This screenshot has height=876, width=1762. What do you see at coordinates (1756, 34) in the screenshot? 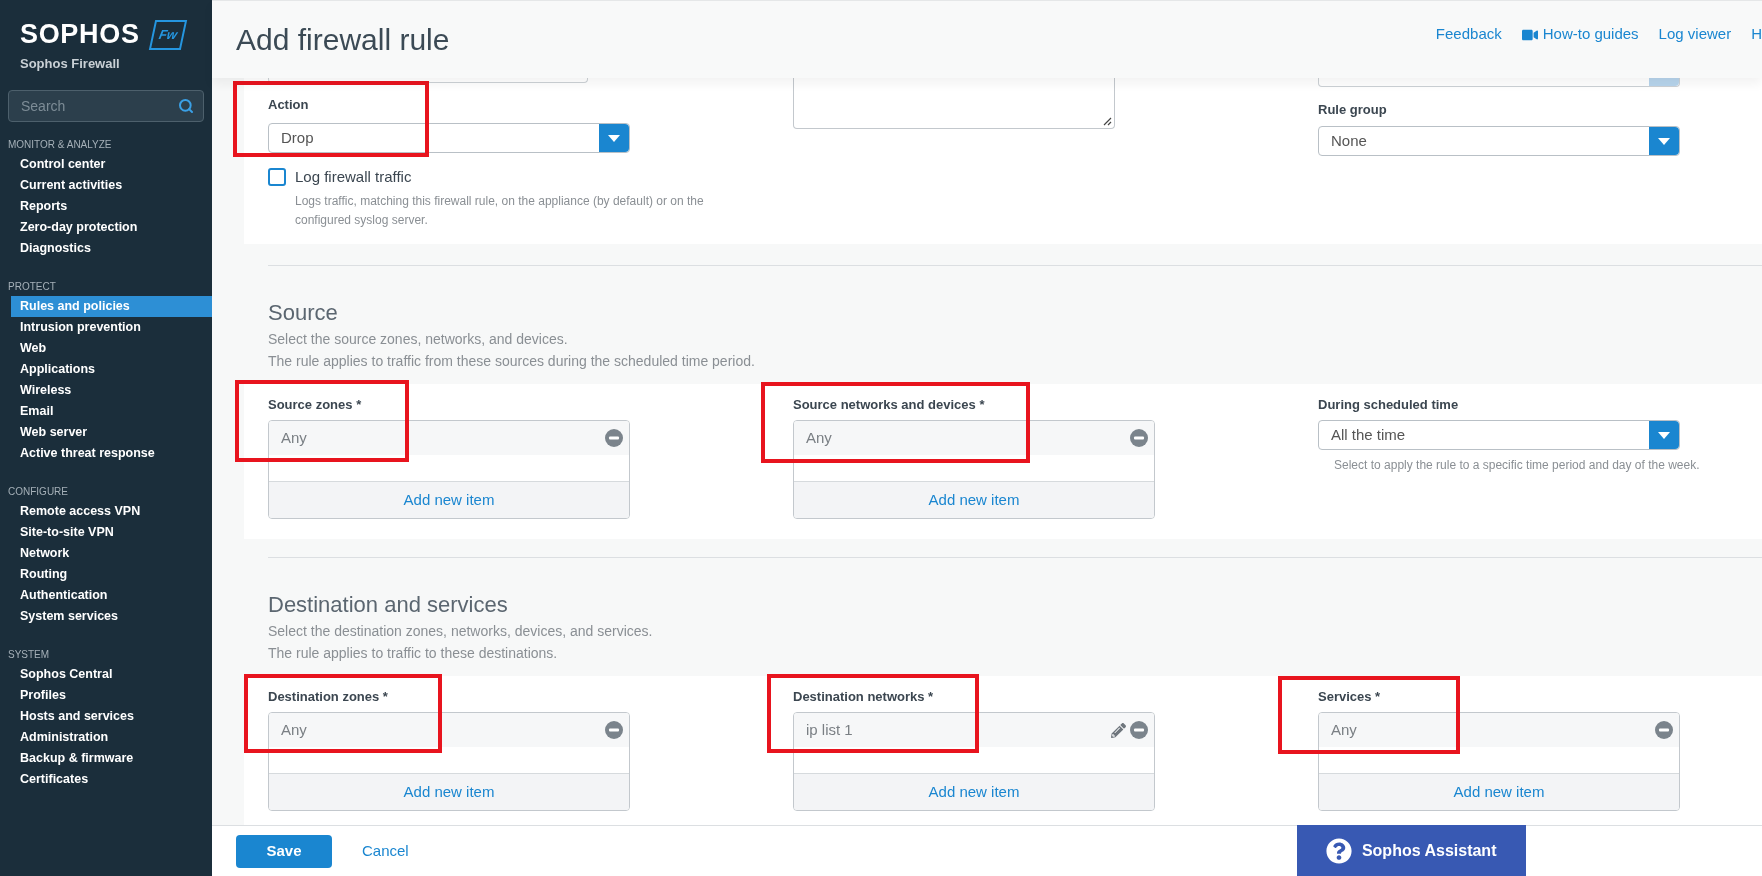
I see `header-link: H` at bounding box center [1756, 34].